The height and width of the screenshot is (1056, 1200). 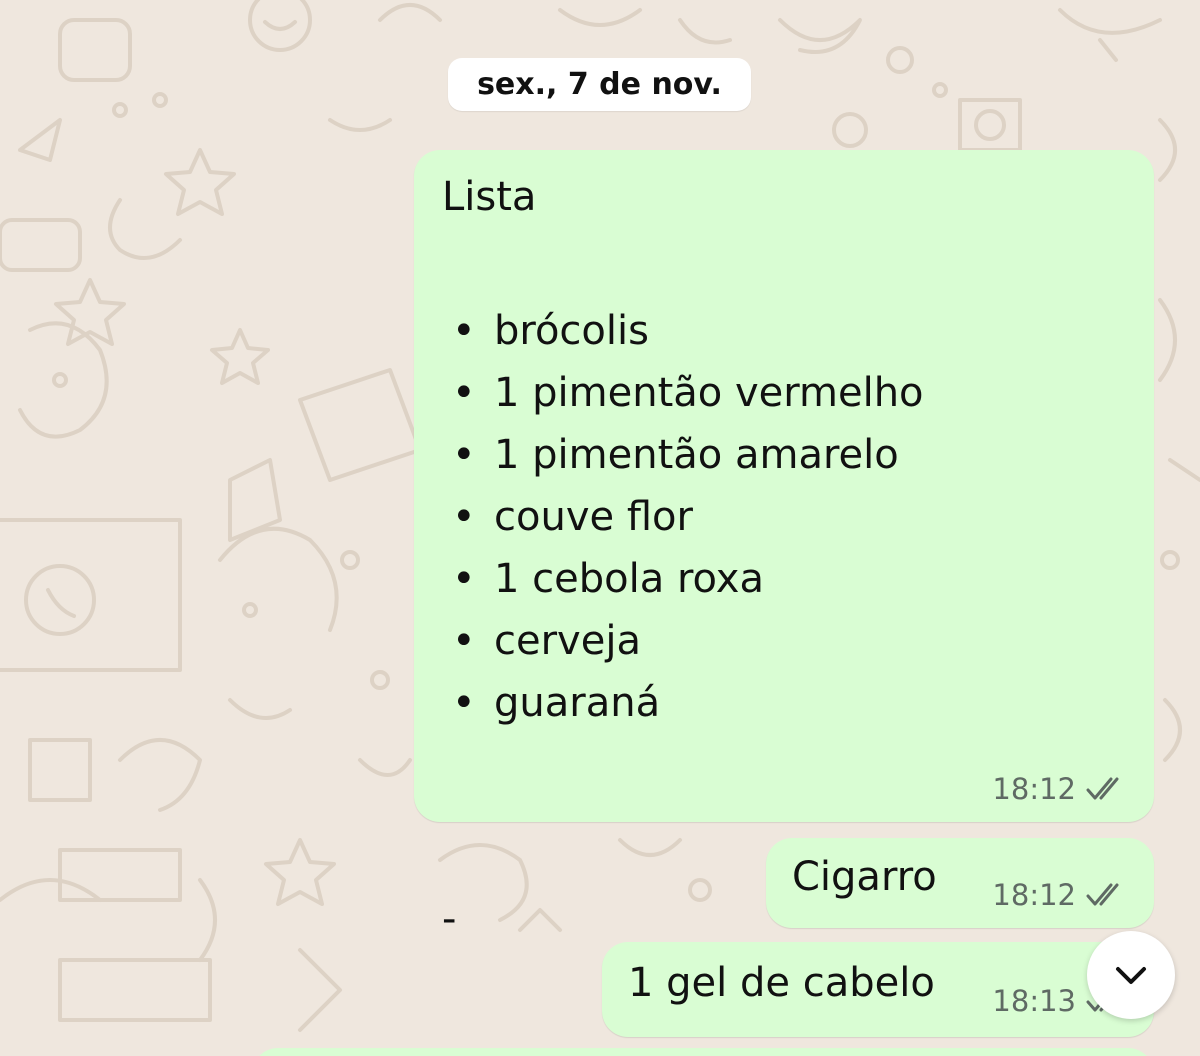 I want to click on list-item: • guaraná, so click(x=683, y=705).